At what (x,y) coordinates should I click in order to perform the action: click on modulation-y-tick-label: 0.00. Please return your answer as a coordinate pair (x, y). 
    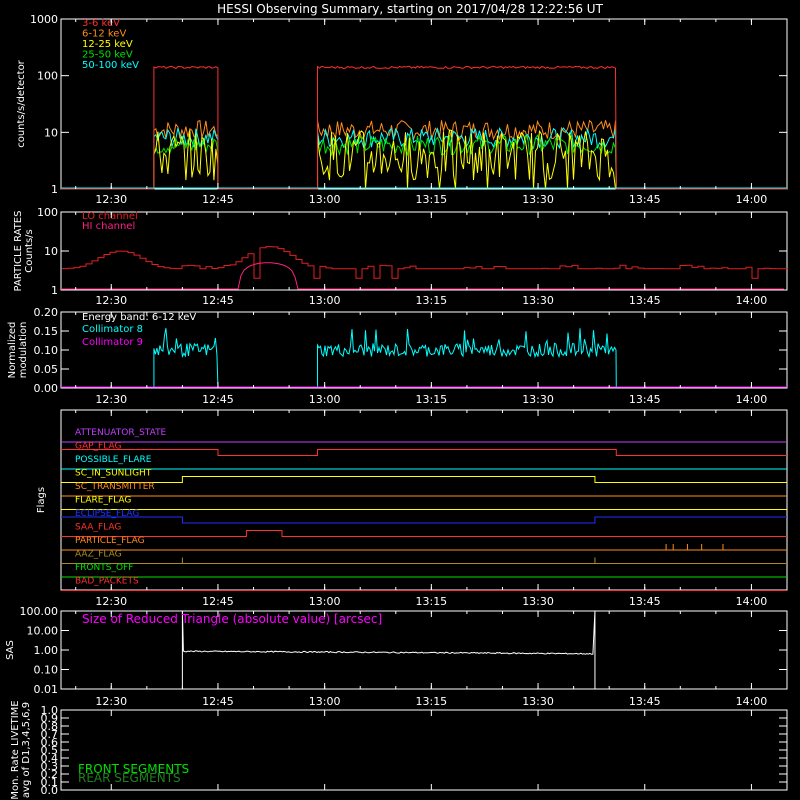
    Looking at the image, I should click on (46, 388).